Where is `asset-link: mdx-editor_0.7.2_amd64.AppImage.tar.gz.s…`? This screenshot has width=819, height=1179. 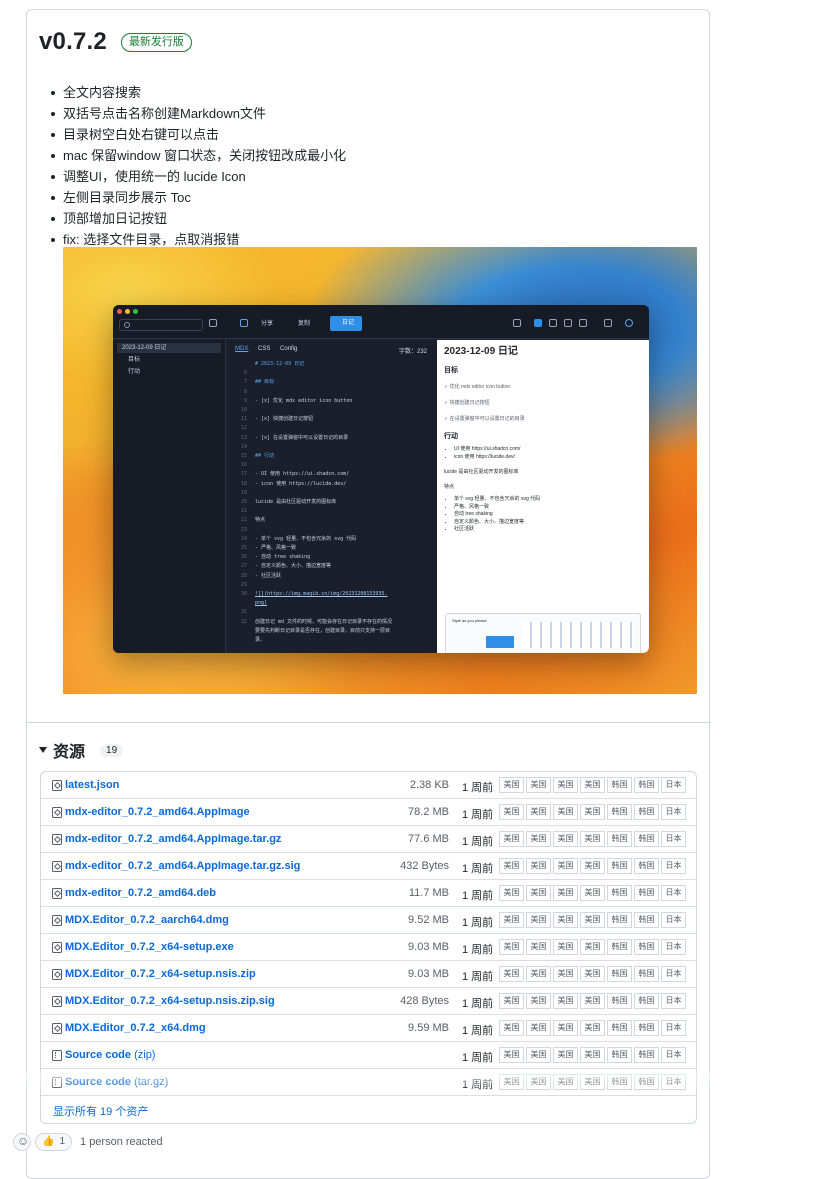
asset-link: mdx-editor_0.7.2_amd64.AppImage.tar.gz.s… is located at coordinates (182, 866).